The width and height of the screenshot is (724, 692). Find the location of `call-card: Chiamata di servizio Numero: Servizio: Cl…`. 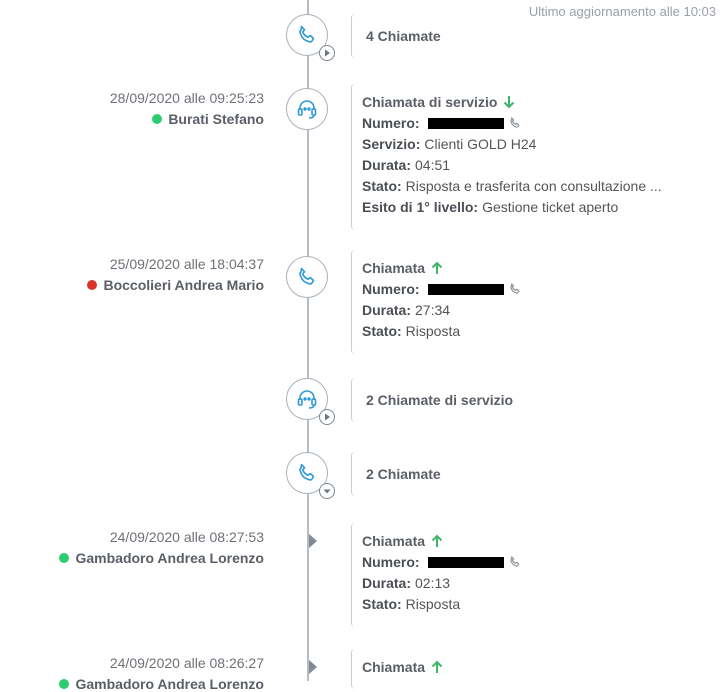

call-card: Chiamata di servizio Numero: Servizio: Cl… is located at coordinates (506, 157).